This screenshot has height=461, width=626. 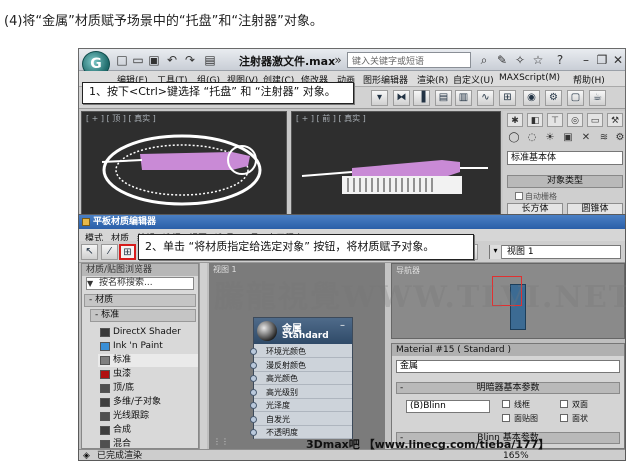 What do you see at coordinates (602, 60) in the screenshot?
I see `restore-icon: ❐` at bounding box center [602, 60].